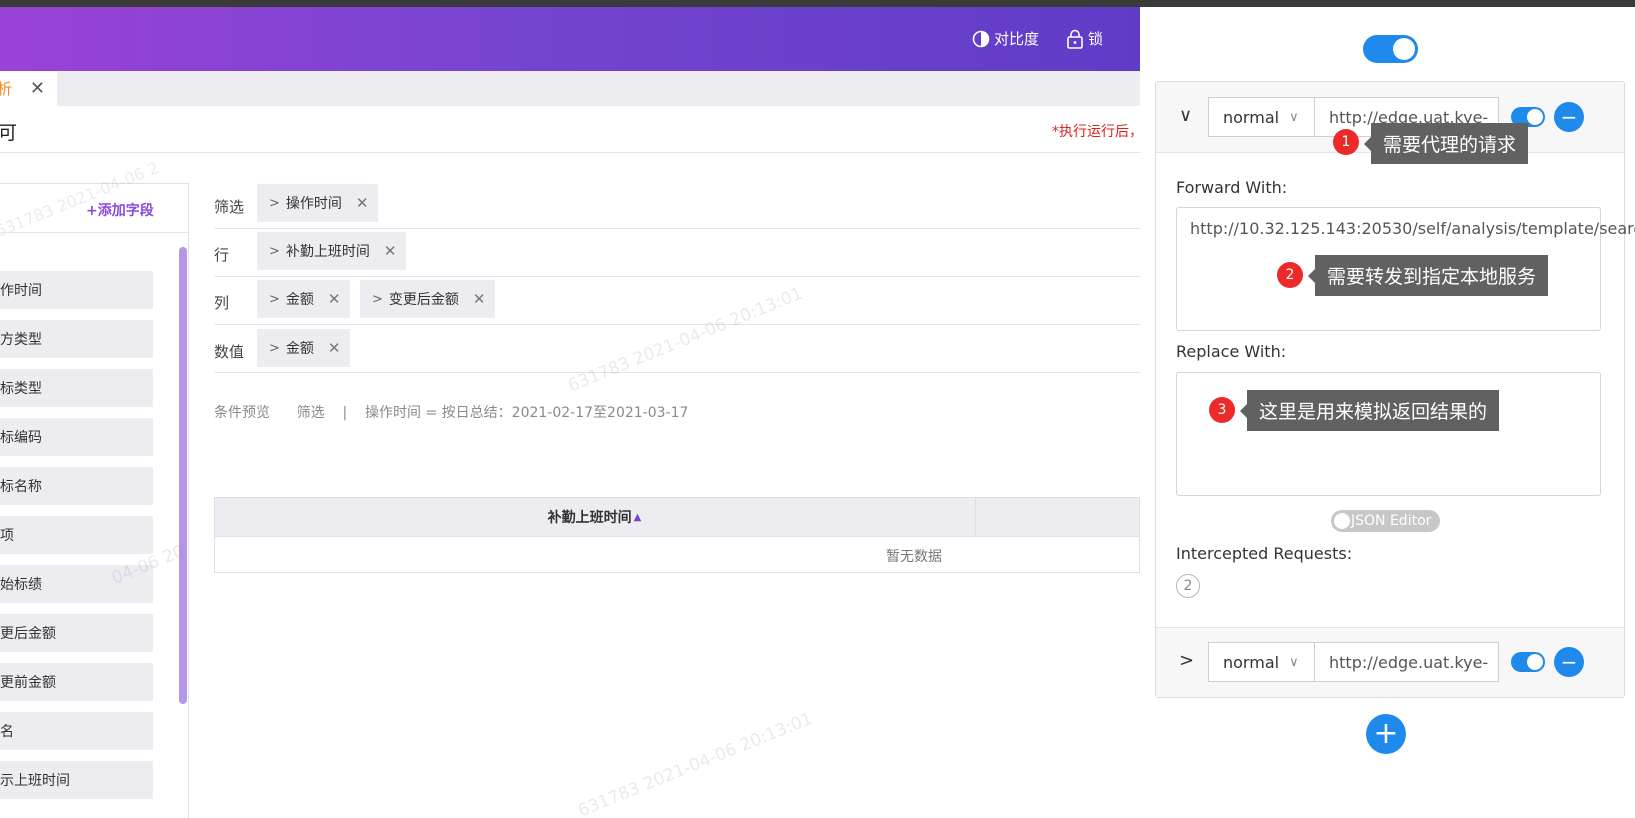 The height and width of the screenshot is (818, 1635). I want to click on rule2-mode-select: normal ∨, so click(1261, 662).